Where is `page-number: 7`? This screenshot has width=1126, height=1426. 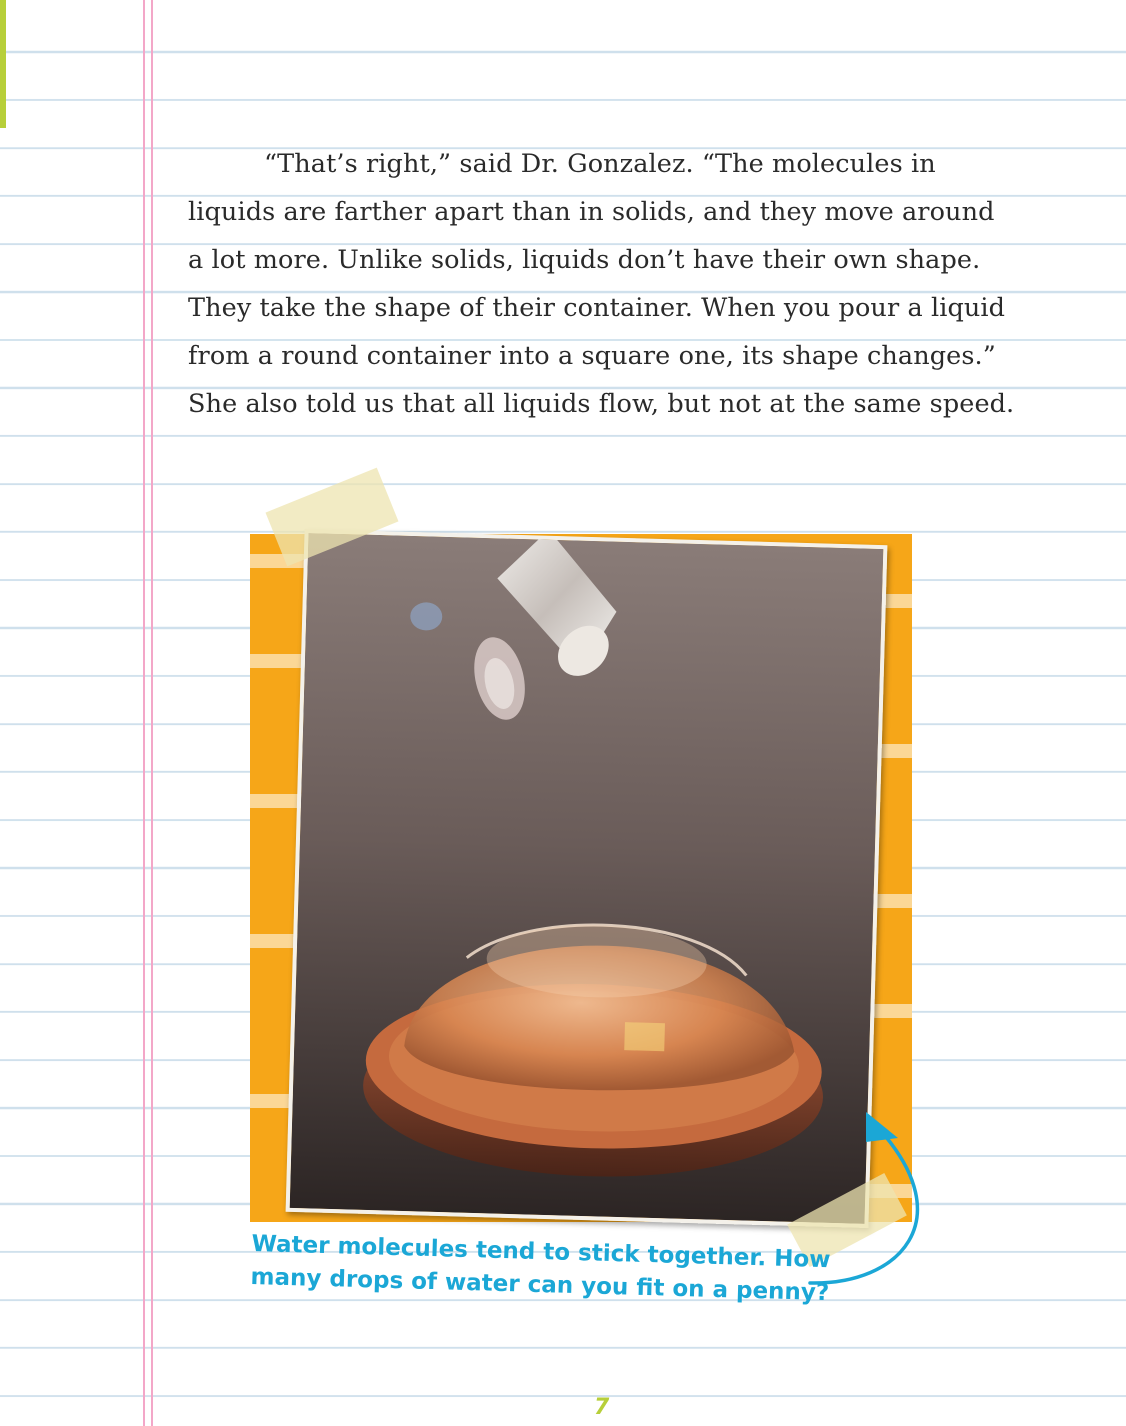
page-number: 7 is located at coordinates (602, 1407).